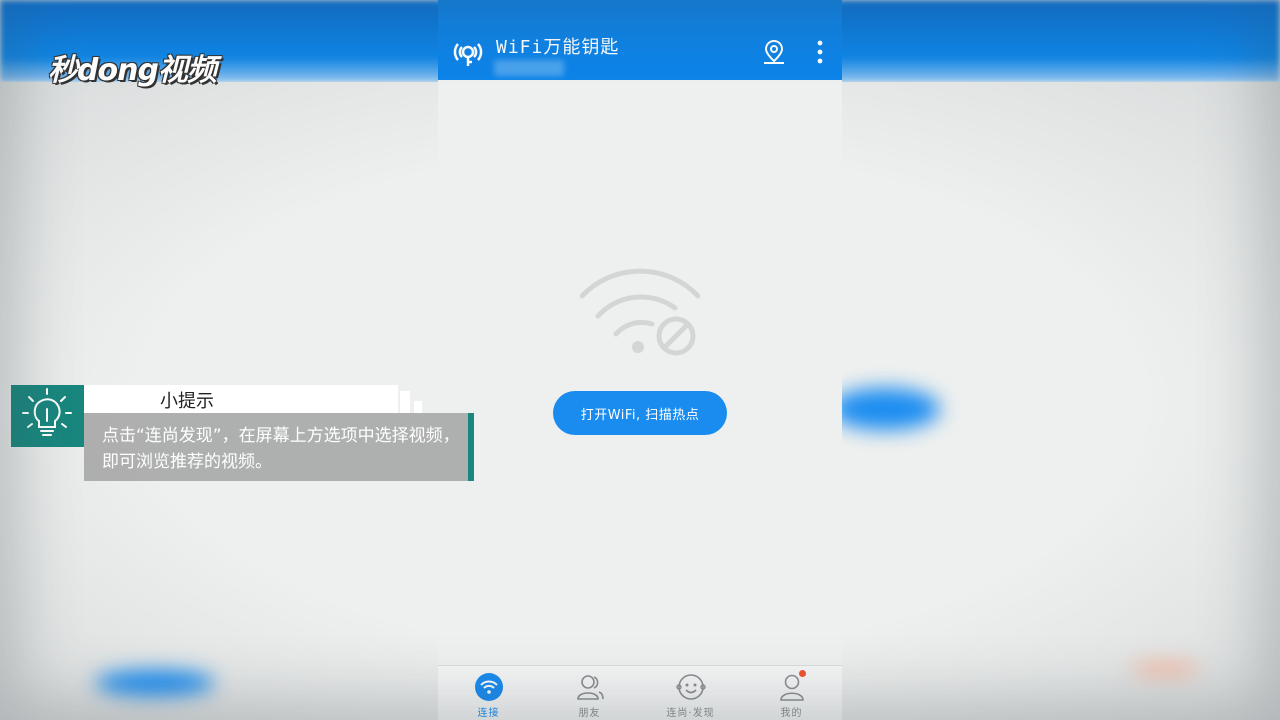  What do you see at coordinates (640, 413) in the screenshot?
I see `scan-hotspots-button: 打开WiFi, 扫描热点` at bounding box center [640, 413].